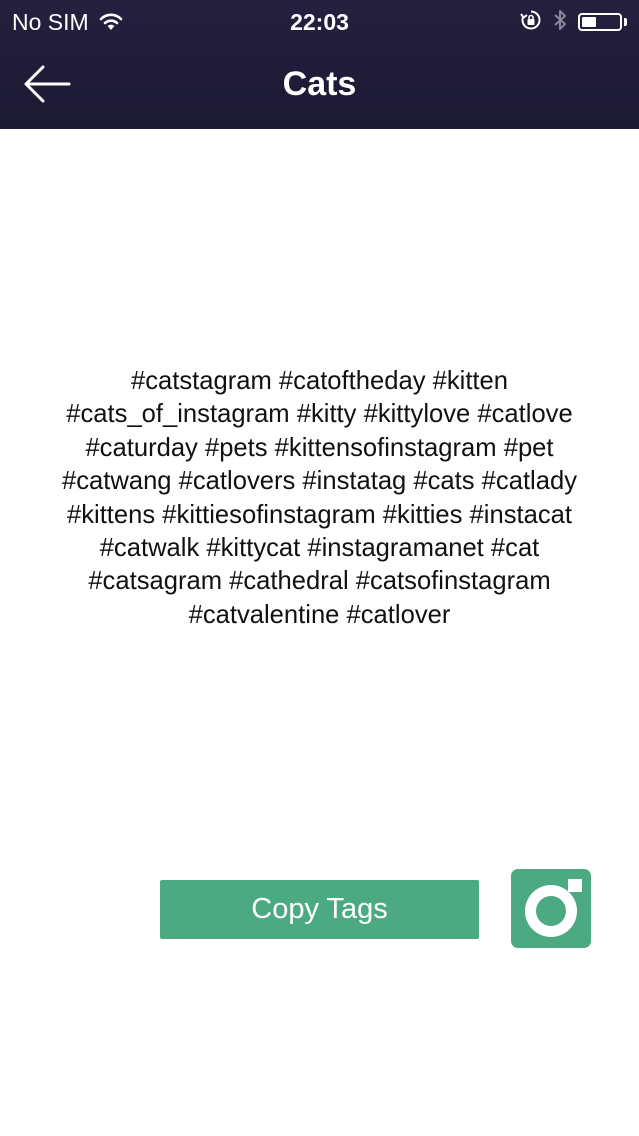 This screenshot has width=639, height=1136. I want to click on status-bar-right, so click(573, 22).